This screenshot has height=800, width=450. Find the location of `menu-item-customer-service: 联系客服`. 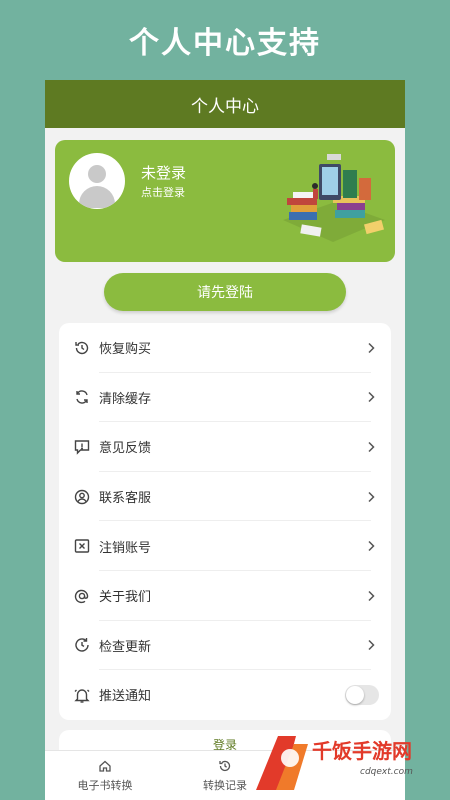

menu-item-customer-service: 联系客服 is located at coordinates (225, 497).